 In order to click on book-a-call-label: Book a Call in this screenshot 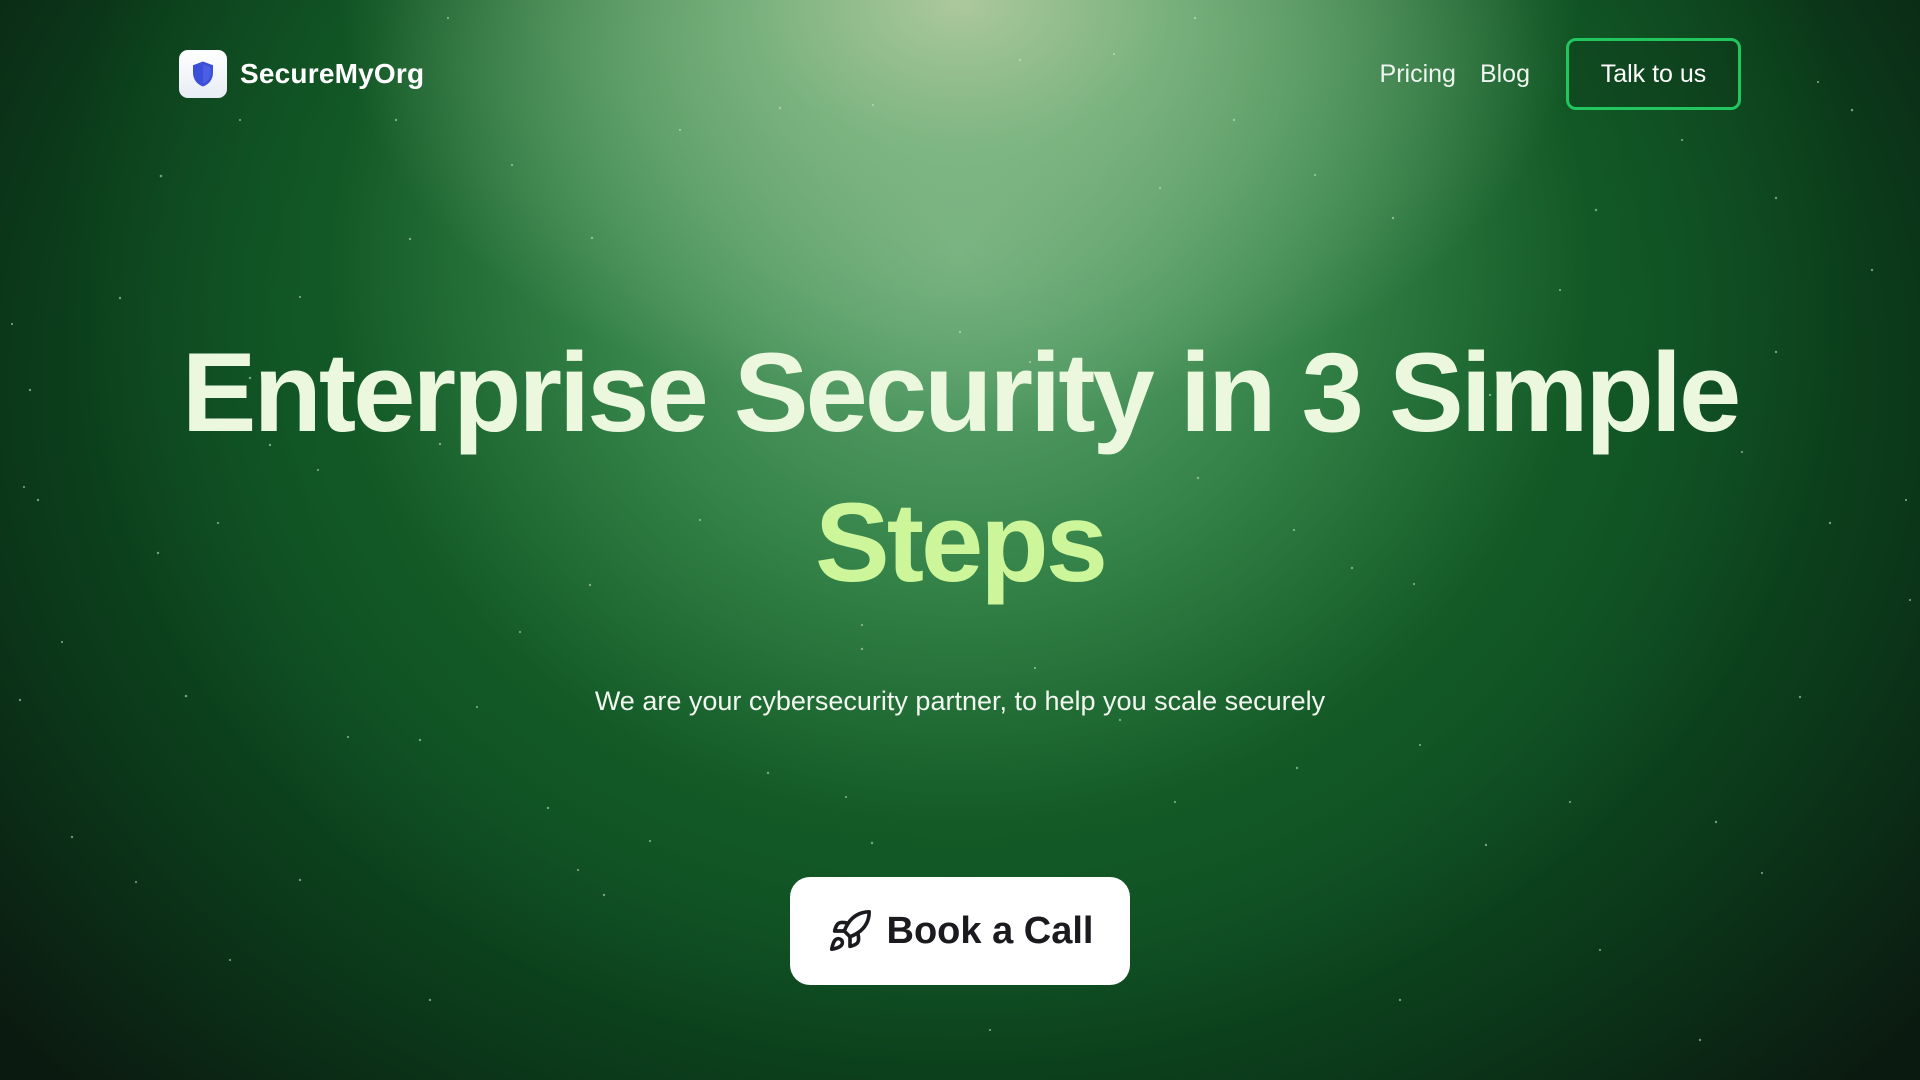, I will do `click(990, 930)`.